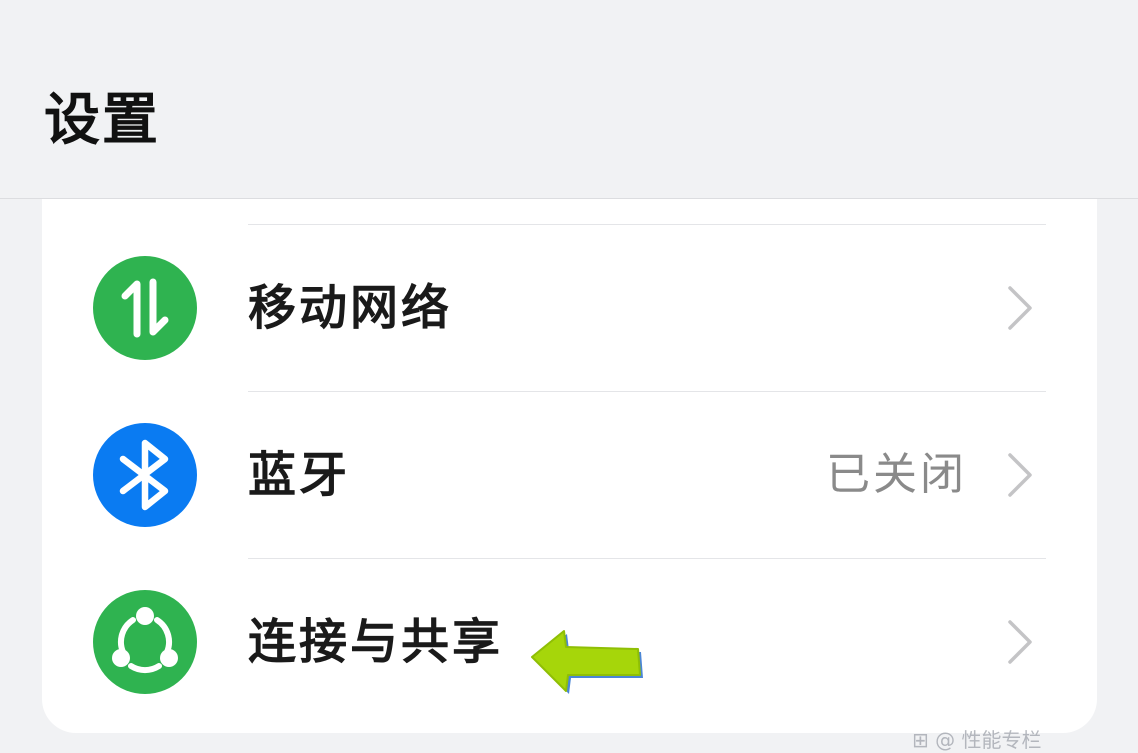 The image size is (1138, 753). Describe the element at coordinates (145, 308) in the screenshot. I see `mobile-network-icon` at that location.